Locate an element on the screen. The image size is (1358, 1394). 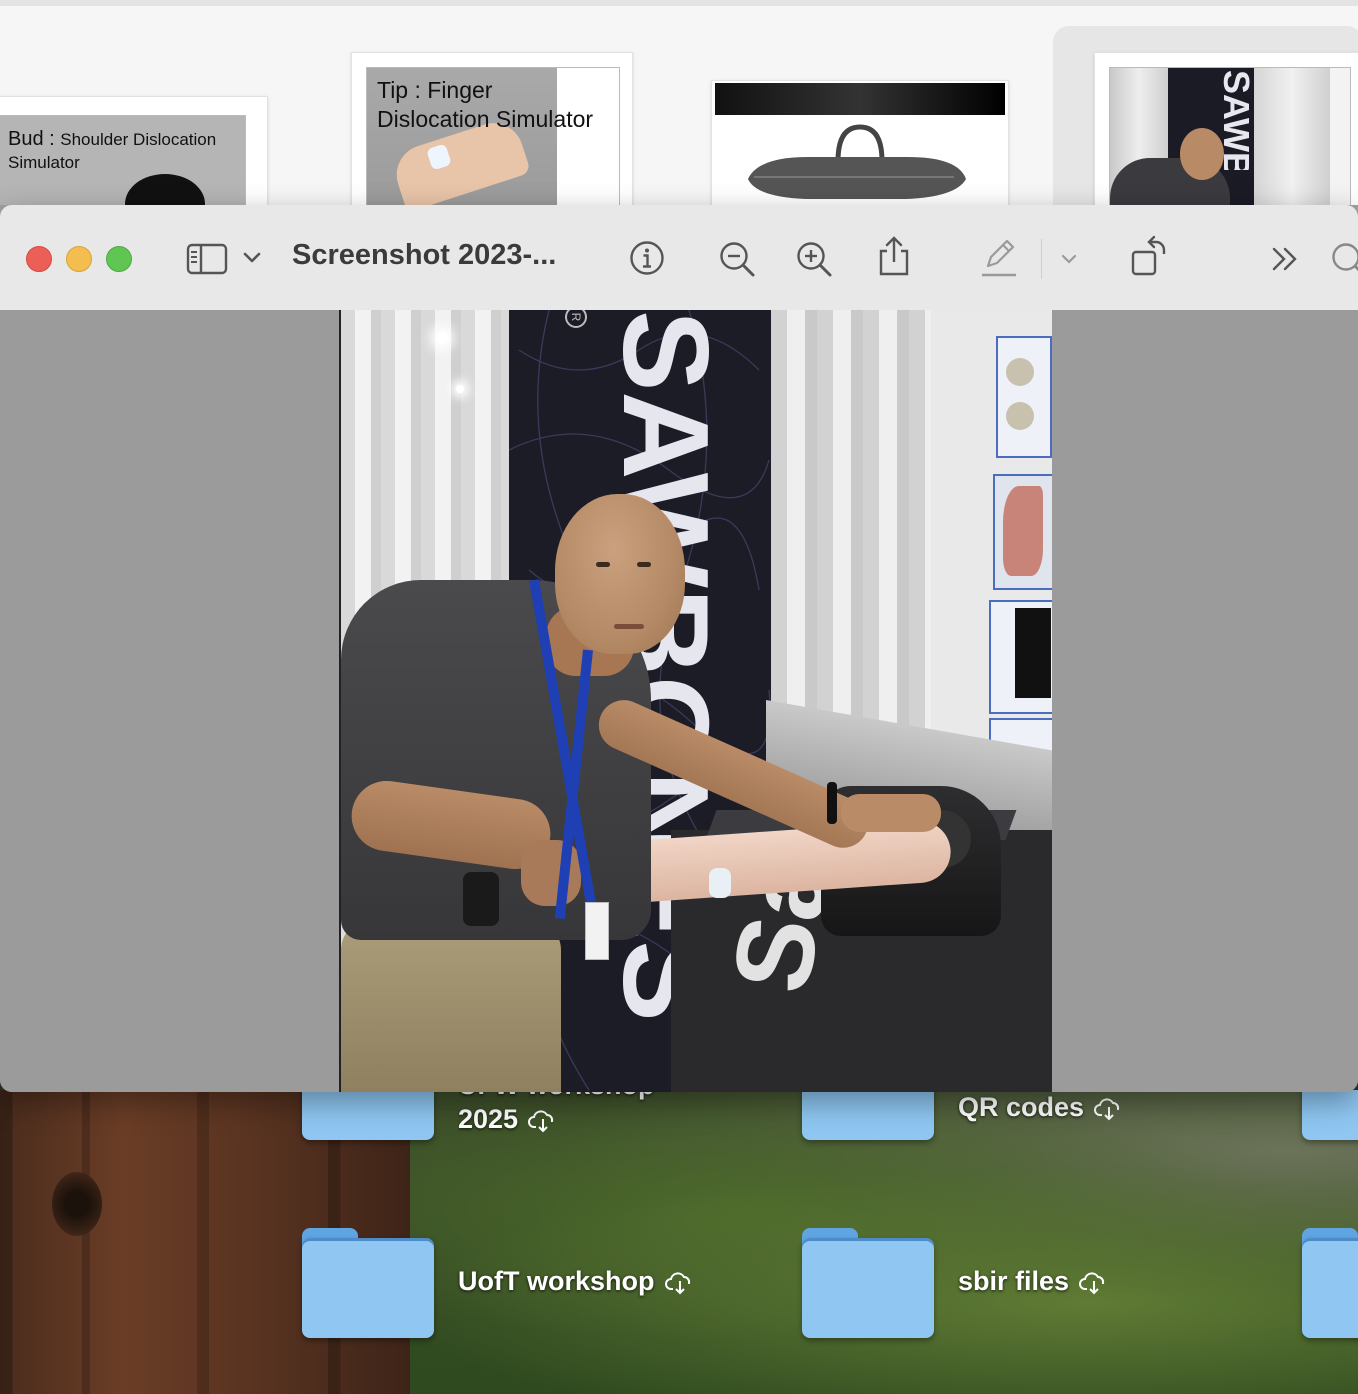
search-icon is located at coordinates (1344, 259).